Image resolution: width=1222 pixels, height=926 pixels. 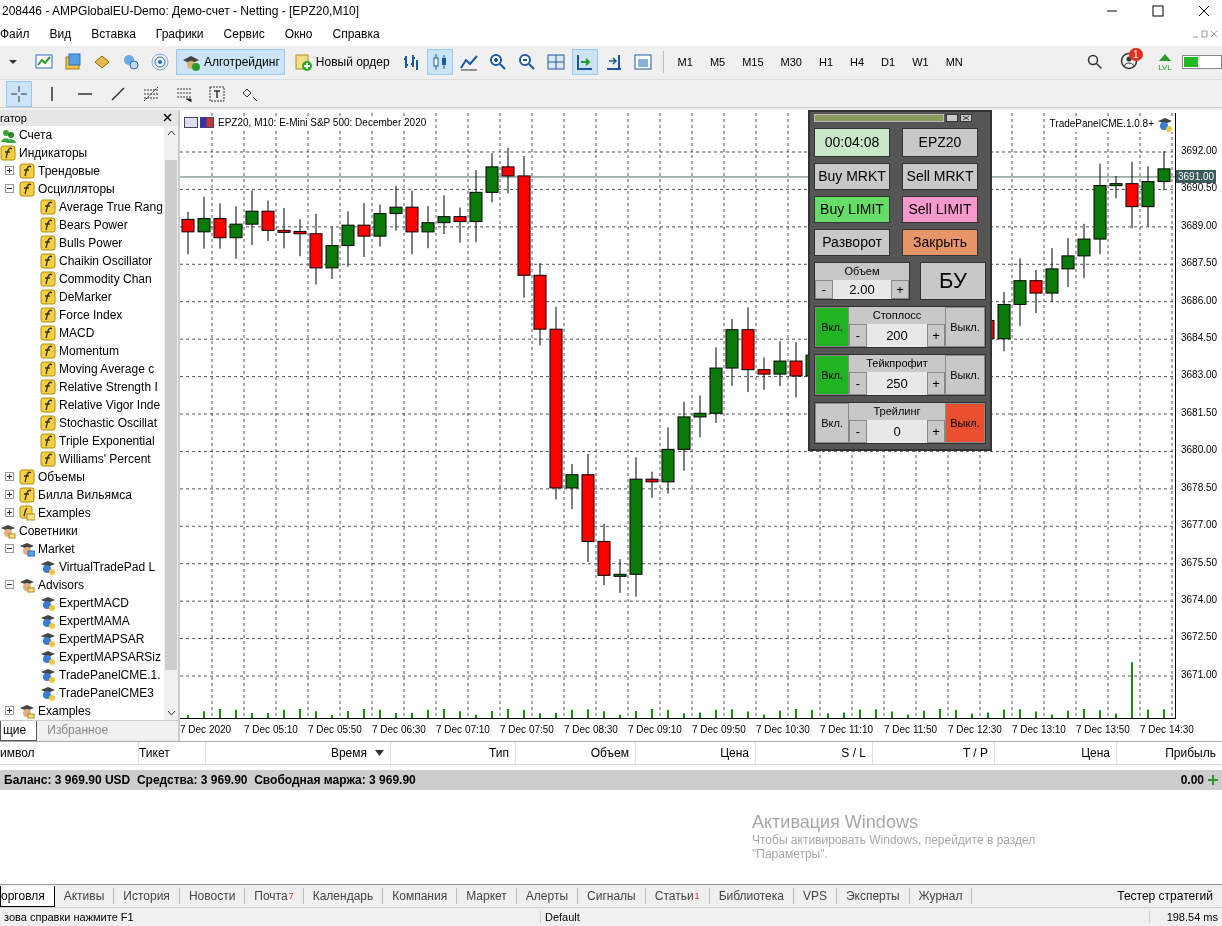 I want to click on tree-item: VirtualTradePad L, so click(x=107, y=566).